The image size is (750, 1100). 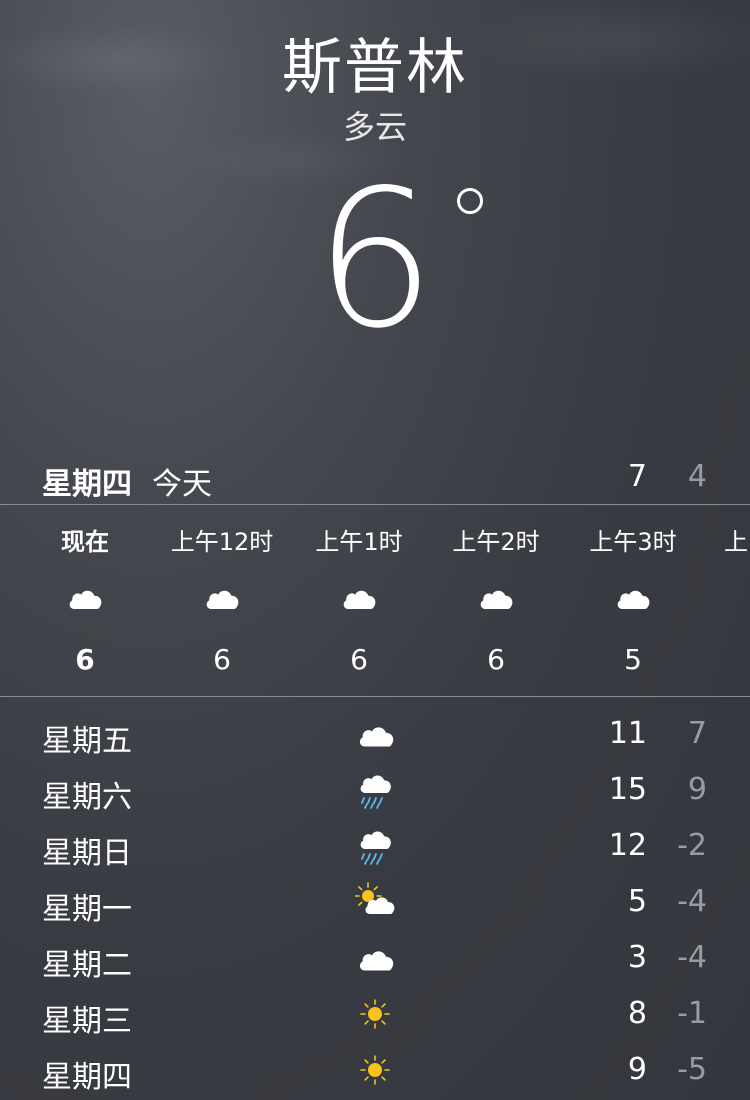 I want to click on day-name: 星期六, so click(x=87, y=797).